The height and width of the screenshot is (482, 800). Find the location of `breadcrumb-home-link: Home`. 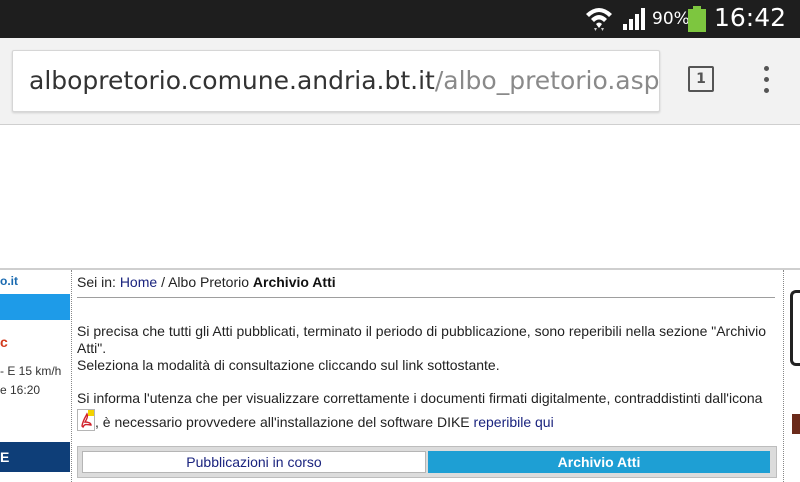

breadcrumb-home-link: Home is located at coordinates (138, 282).